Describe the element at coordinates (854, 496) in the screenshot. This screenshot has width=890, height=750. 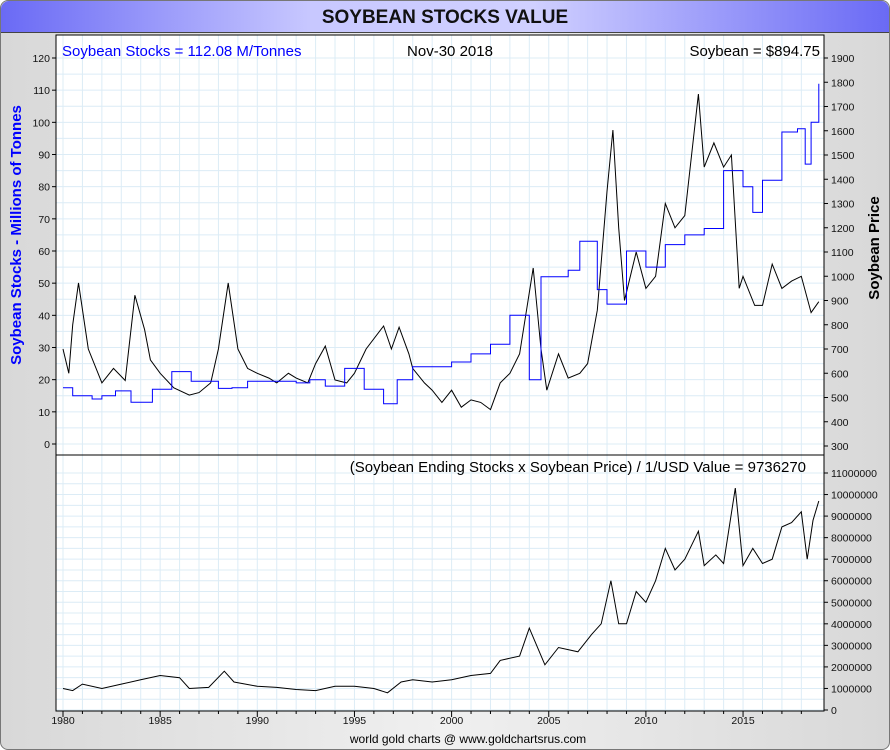
I see `y3-tick-label: 10000000` at that location.